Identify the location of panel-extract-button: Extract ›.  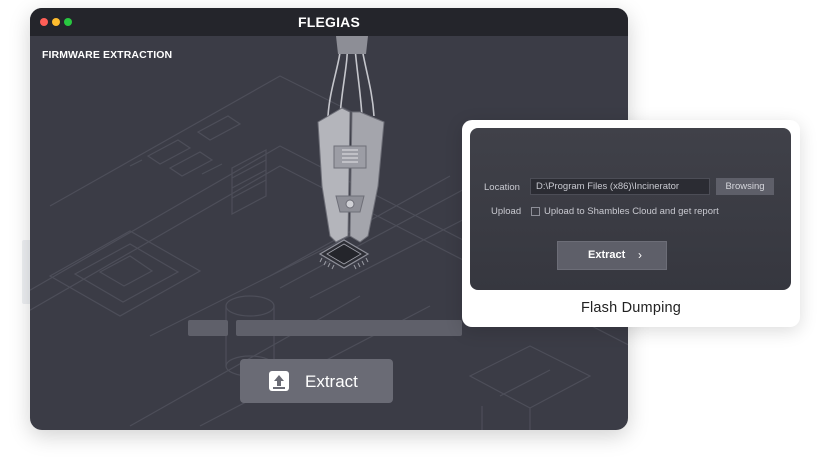
(612, 255).